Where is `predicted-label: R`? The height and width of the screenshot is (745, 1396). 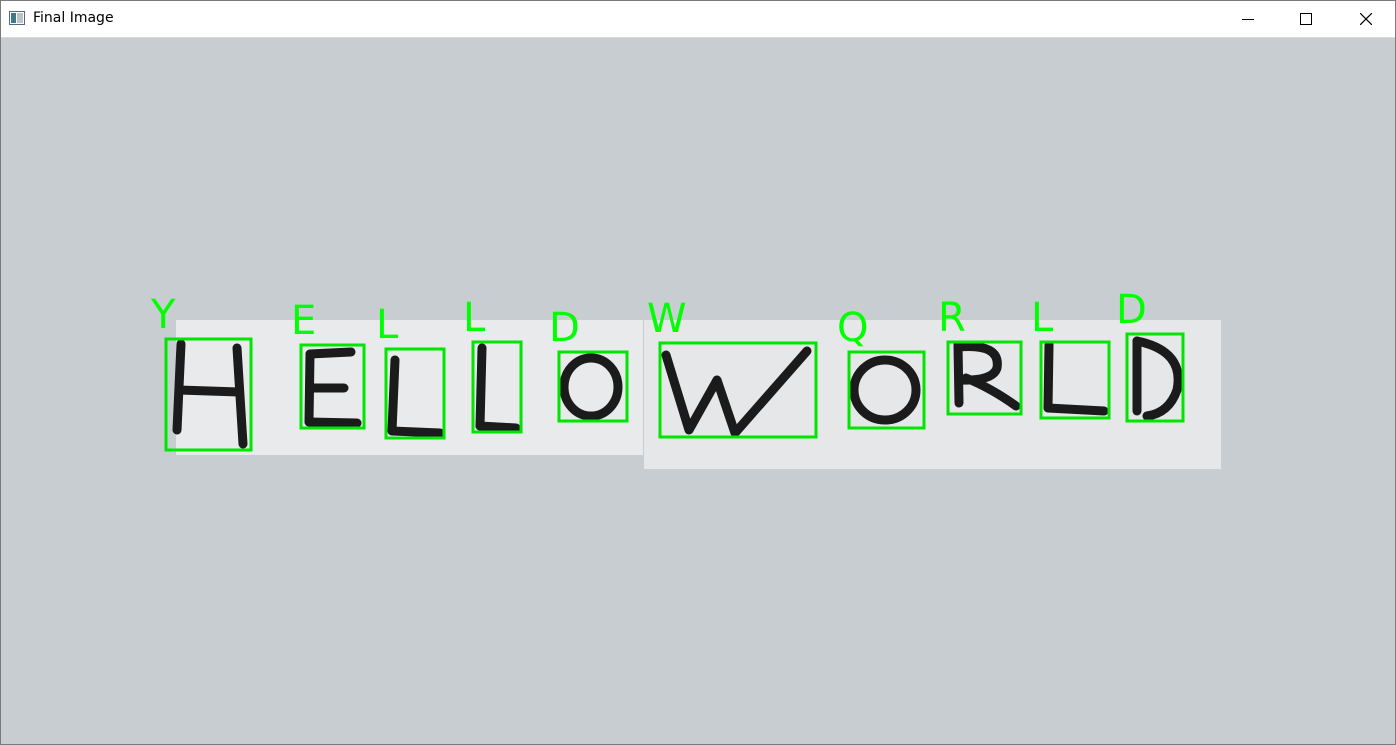 predicted-label: R is located at coordinates (952, 318).